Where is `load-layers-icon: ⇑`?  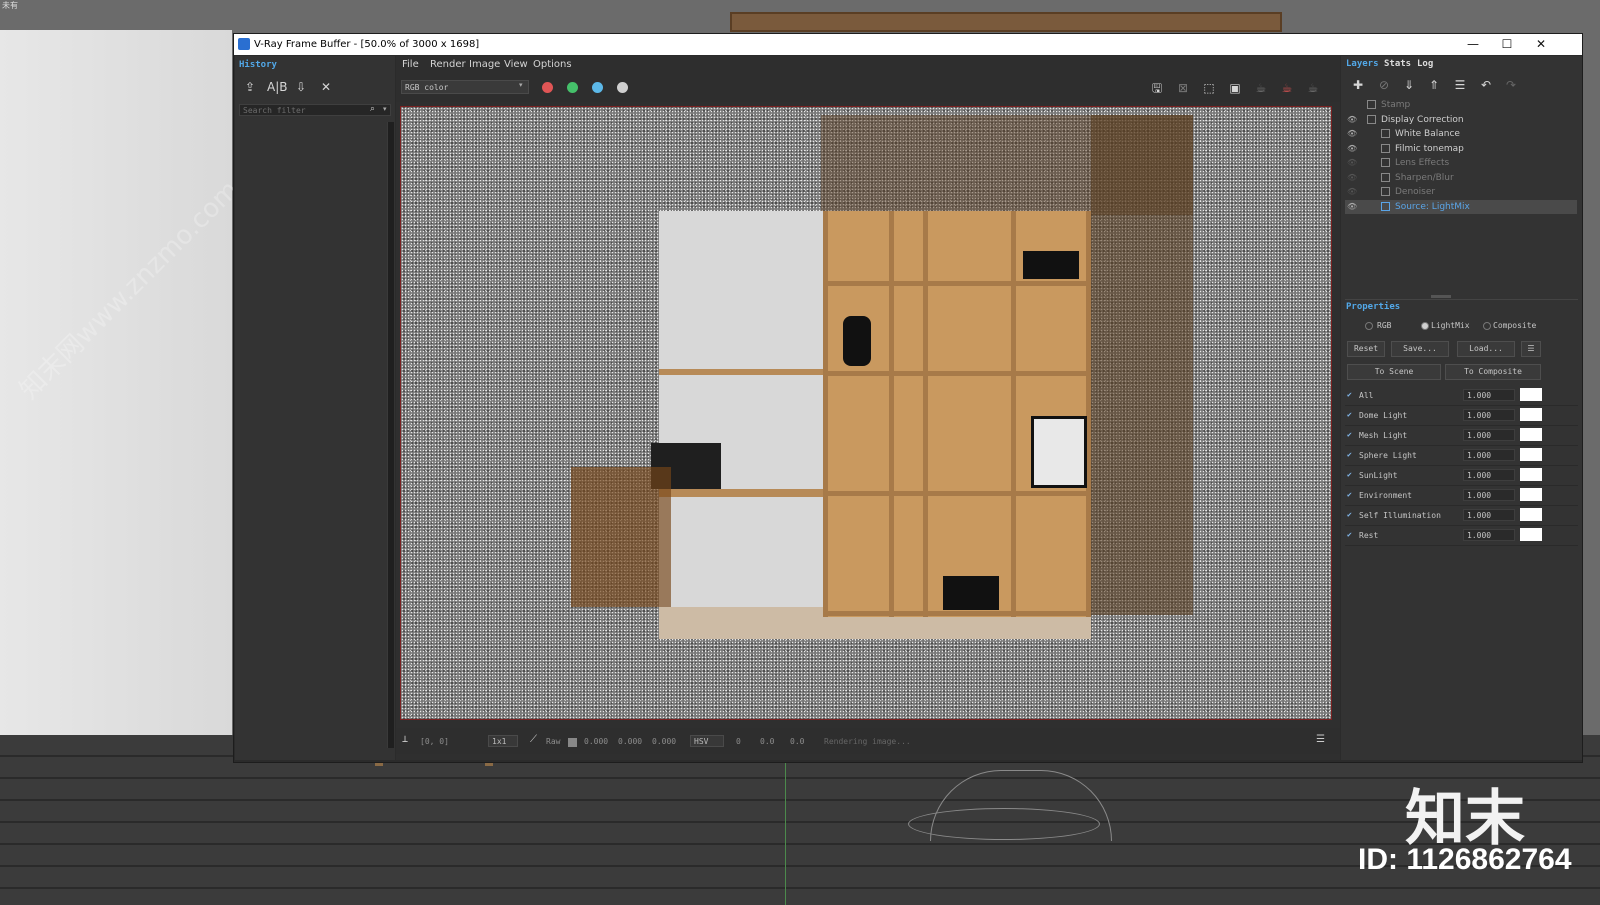
load-layers-icon: ⇑ is located at coordinates (1434, 85).